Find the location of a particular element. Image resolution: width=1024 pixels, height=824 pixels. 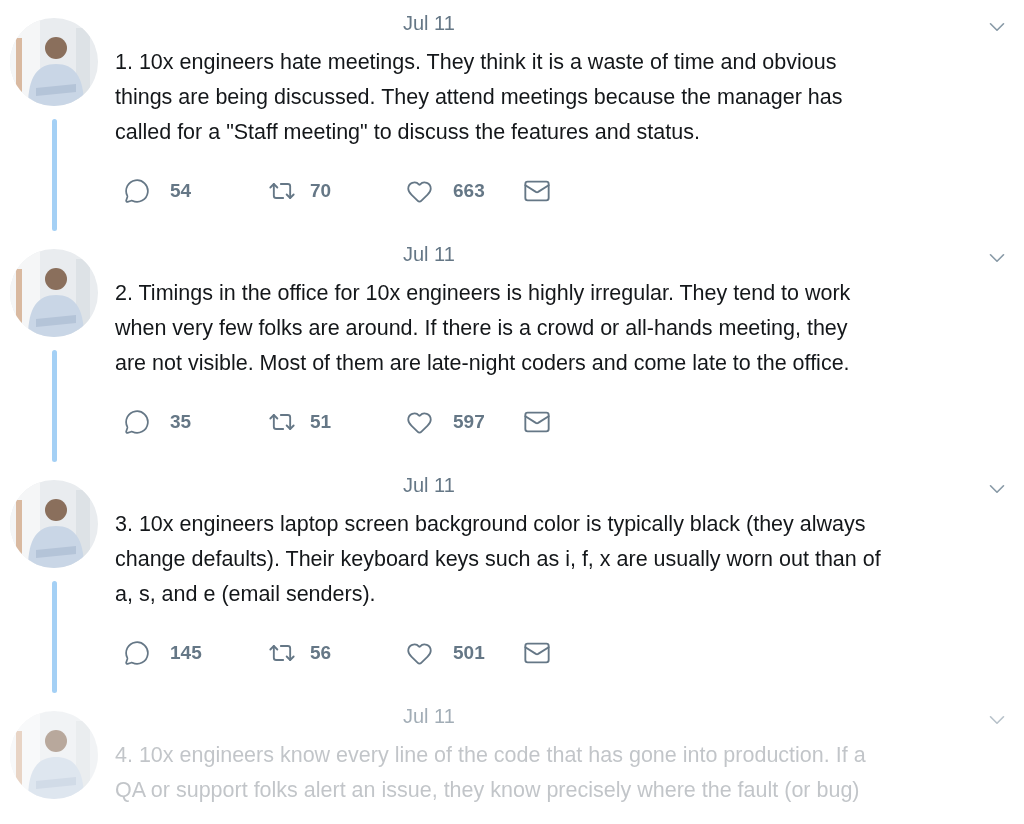

reply-count: 54 is located at coordinates (181, 190).